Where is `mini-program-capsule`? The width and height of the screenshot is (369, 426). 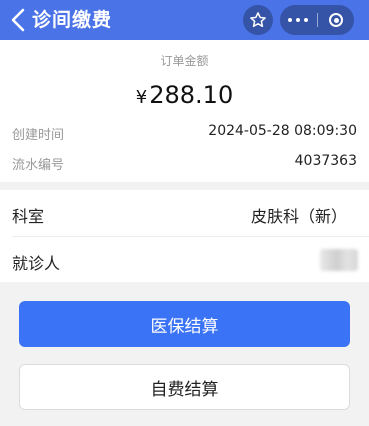
mini-program-capsule is located at coordinates (317, 20).